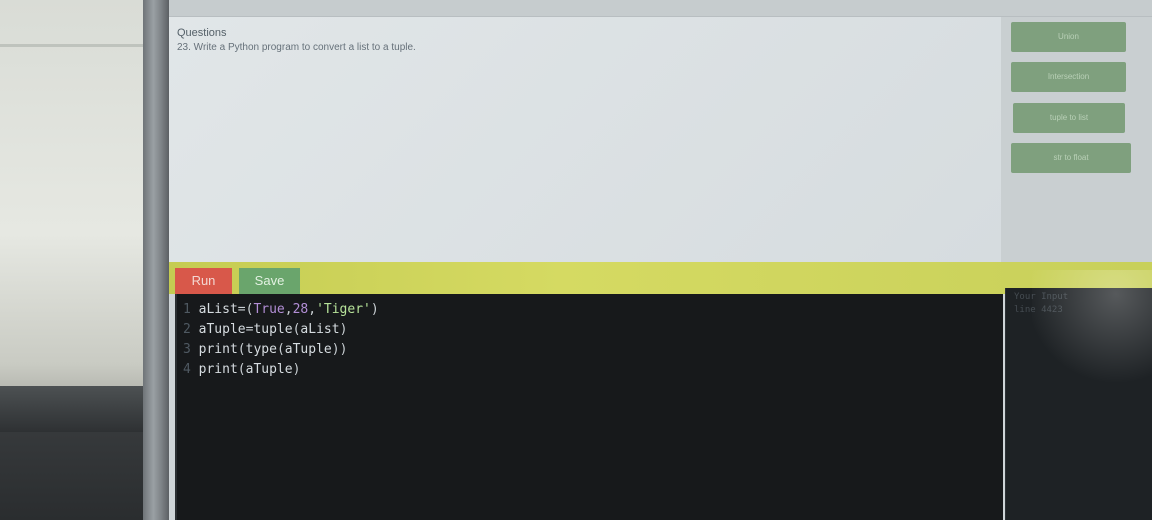 Image resolution: width=1152 pixels, height=520 pixels. I want to click on editor-gutter, so click(176, 407).